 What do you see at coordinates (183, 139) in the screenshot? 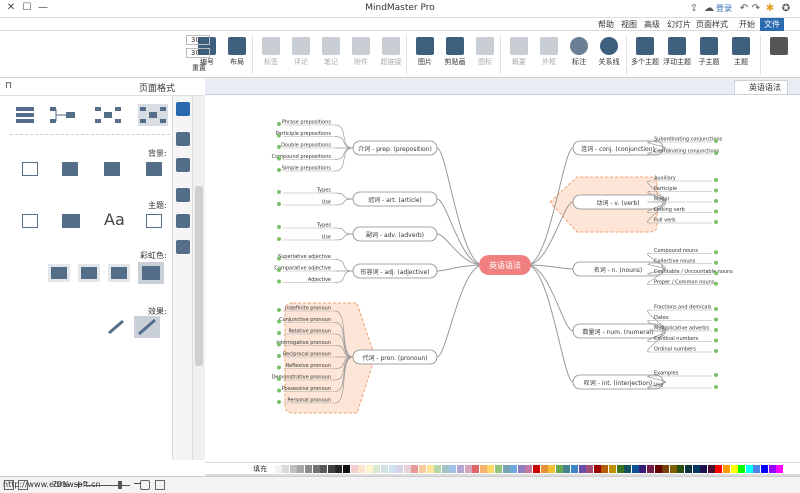
I see `style-icon` at bounding box center [183, 139].